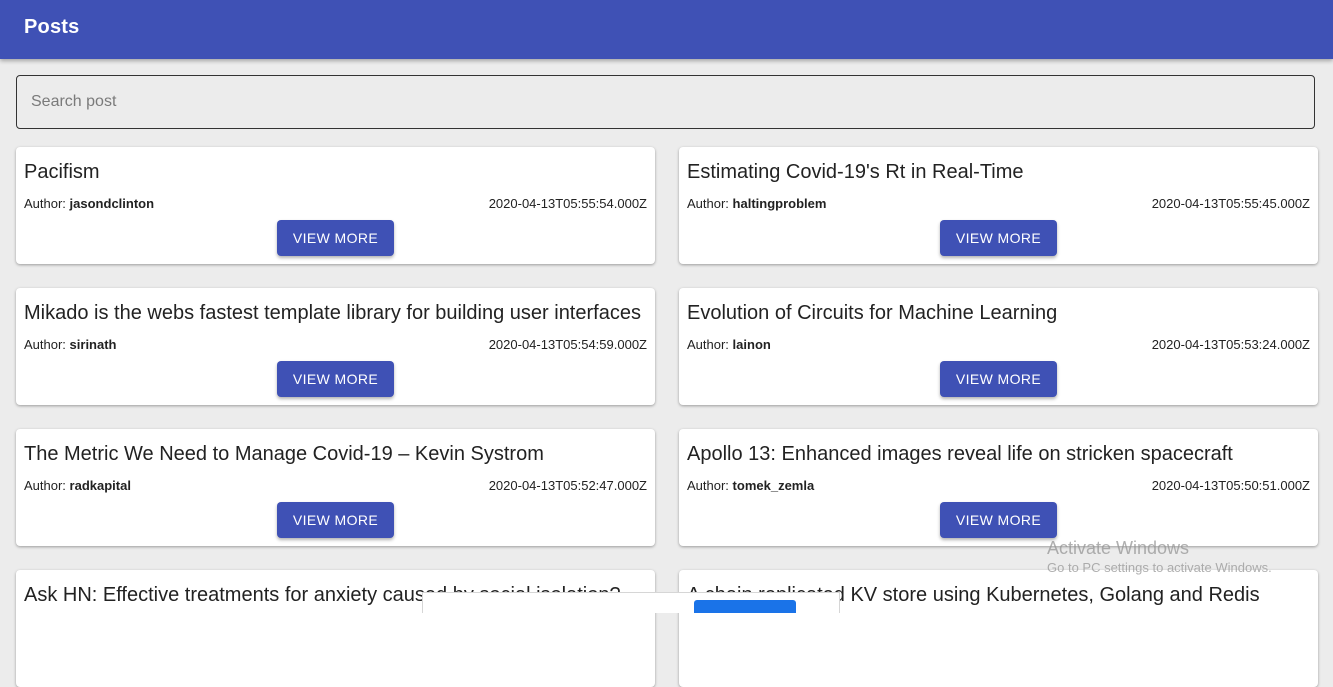  What do you see at coordinates (666, 29) in the screenshot?
I see `app-bar: Posts` at bounding box center [666, 29].